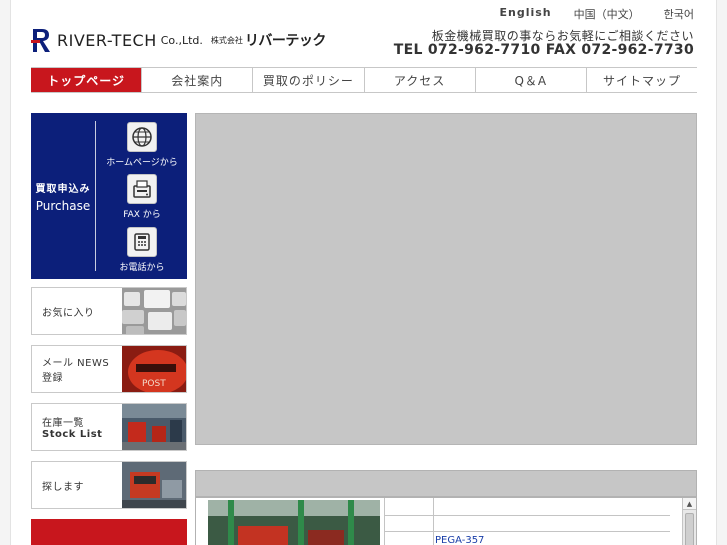 This screenshot has width=727, height=545. Describe the element at coordinates (72, 434) in the screenshot. I see `stock-list-label-en: Stock List` at that location.